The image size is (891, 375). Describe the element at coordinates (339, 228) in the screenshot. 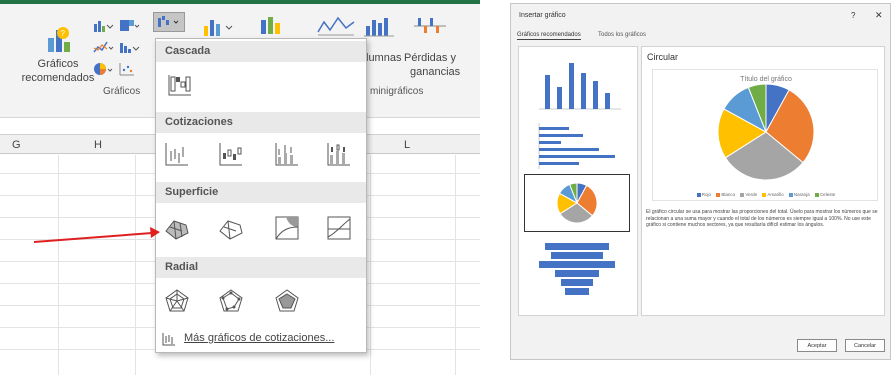

I see `wireframe-contour-icon` at that location.